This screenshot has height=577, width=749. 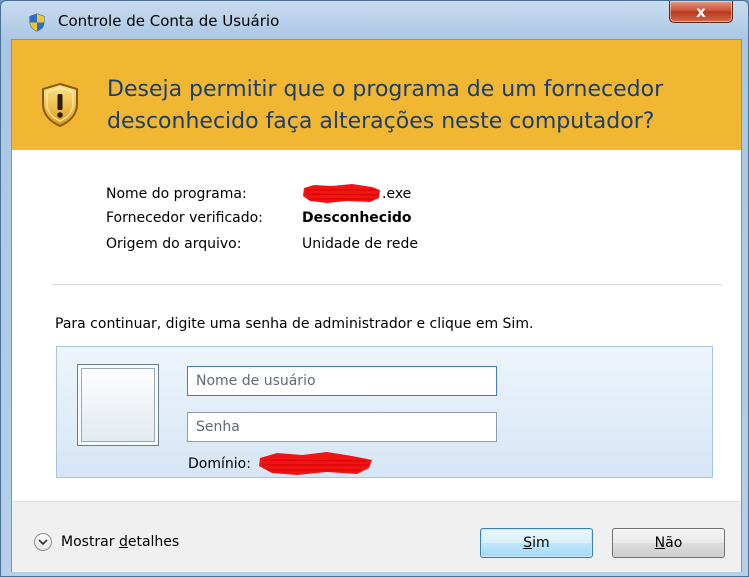 What do you see at coordinates (123, 542) in the screenshot?
I see `show-details-mnemonic: d` at bounding box center [123, 542].